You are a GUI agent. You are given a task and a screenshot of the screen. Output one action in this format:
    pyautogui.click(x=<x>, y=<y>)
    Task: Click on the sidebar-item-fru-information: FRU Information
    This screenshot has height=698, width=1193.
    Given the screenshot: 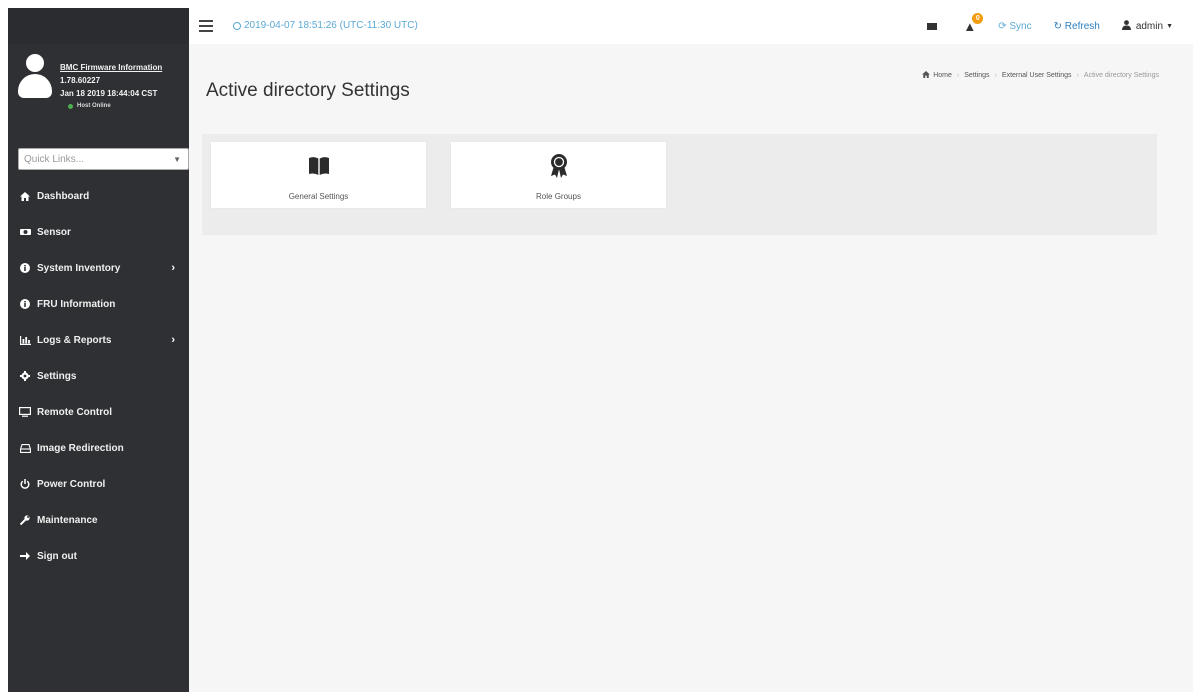 What is the action you would take?
    pyautogui.click(x=98, y=304)
    